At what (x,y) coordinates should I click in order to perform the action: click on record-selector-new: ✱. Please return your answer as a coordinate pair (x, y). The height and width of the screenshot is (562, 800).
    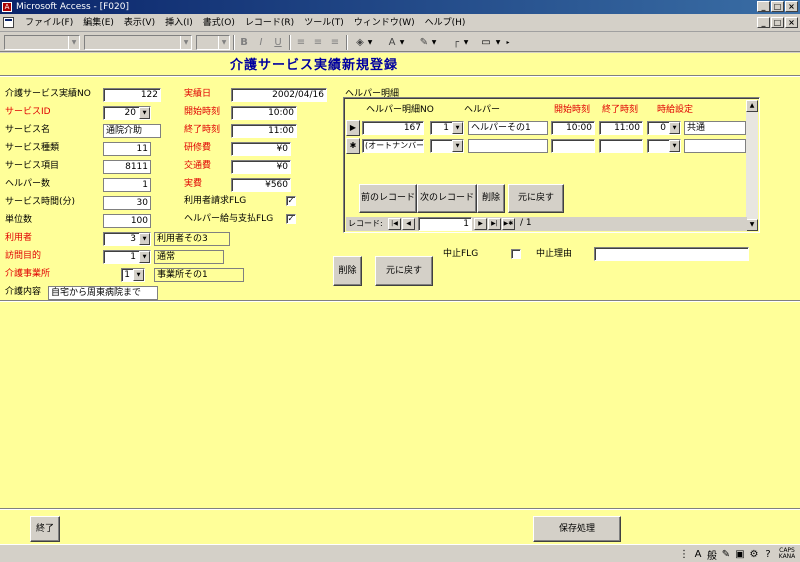
    Looking at the image, I should click on (353, 146).